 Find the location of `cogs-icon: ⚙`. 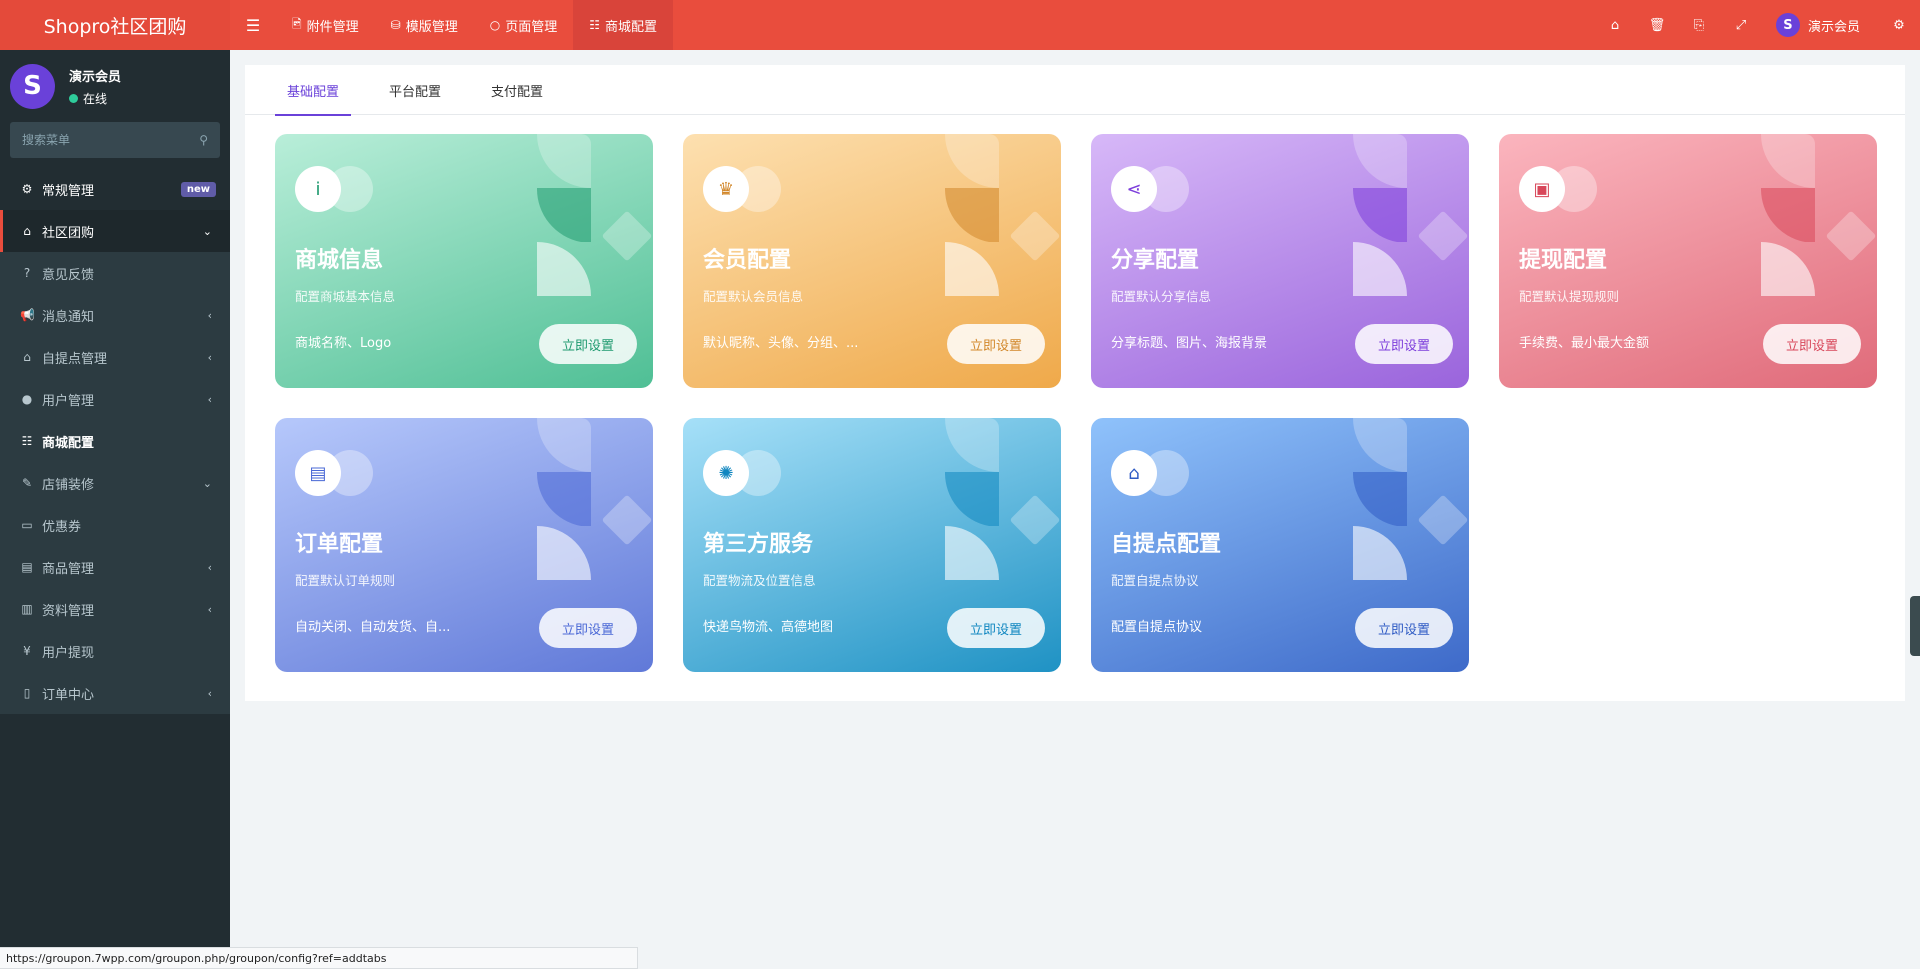

cogs-icon: ⚙ is located at coordinates (27, 189).